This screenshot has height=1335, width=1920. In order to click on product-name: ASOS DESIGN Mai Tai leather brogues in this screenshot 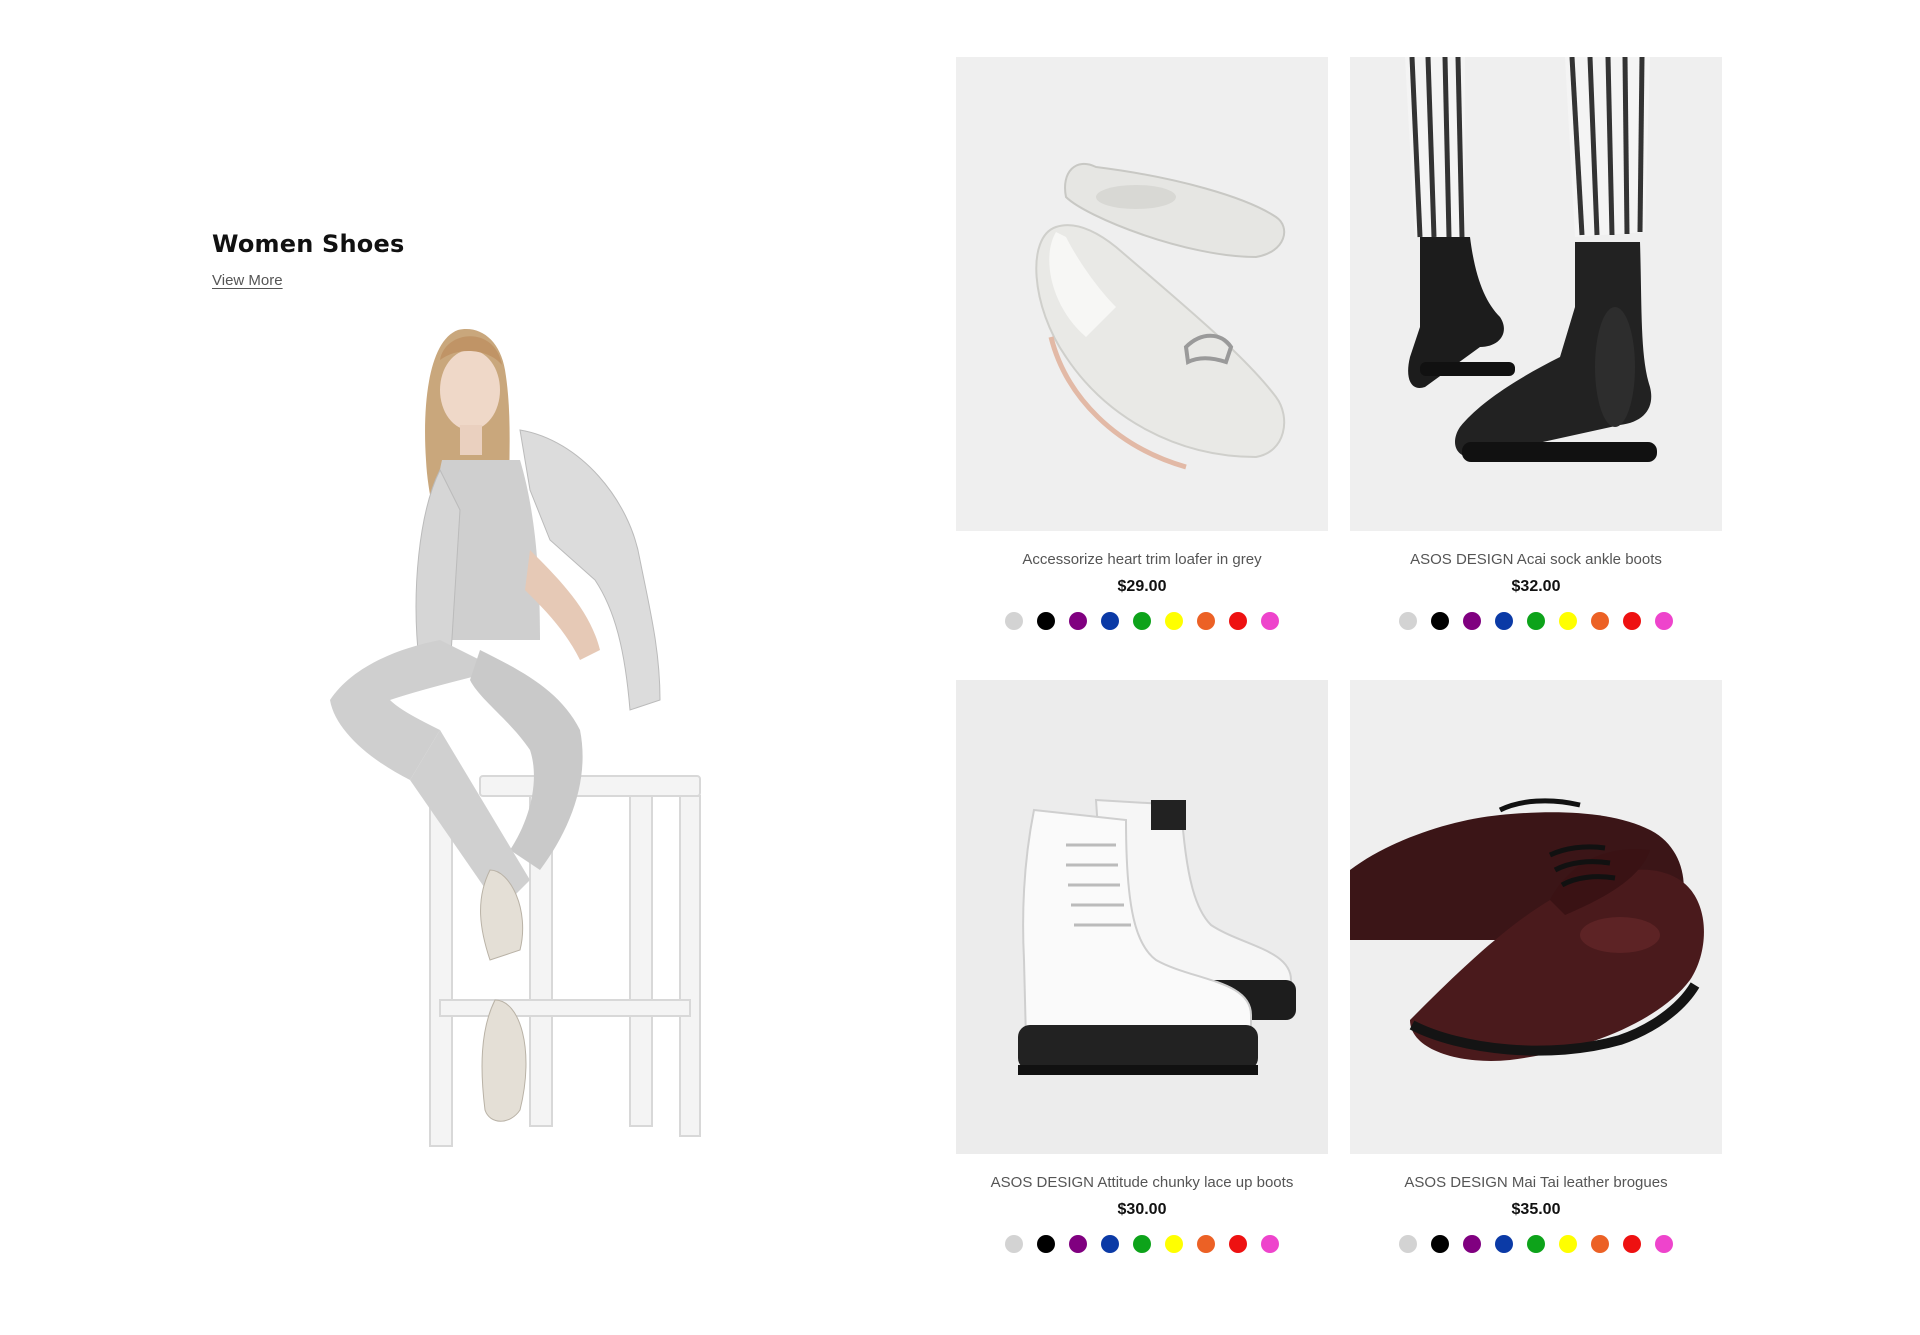, I will do `click(1536, 1182)`.